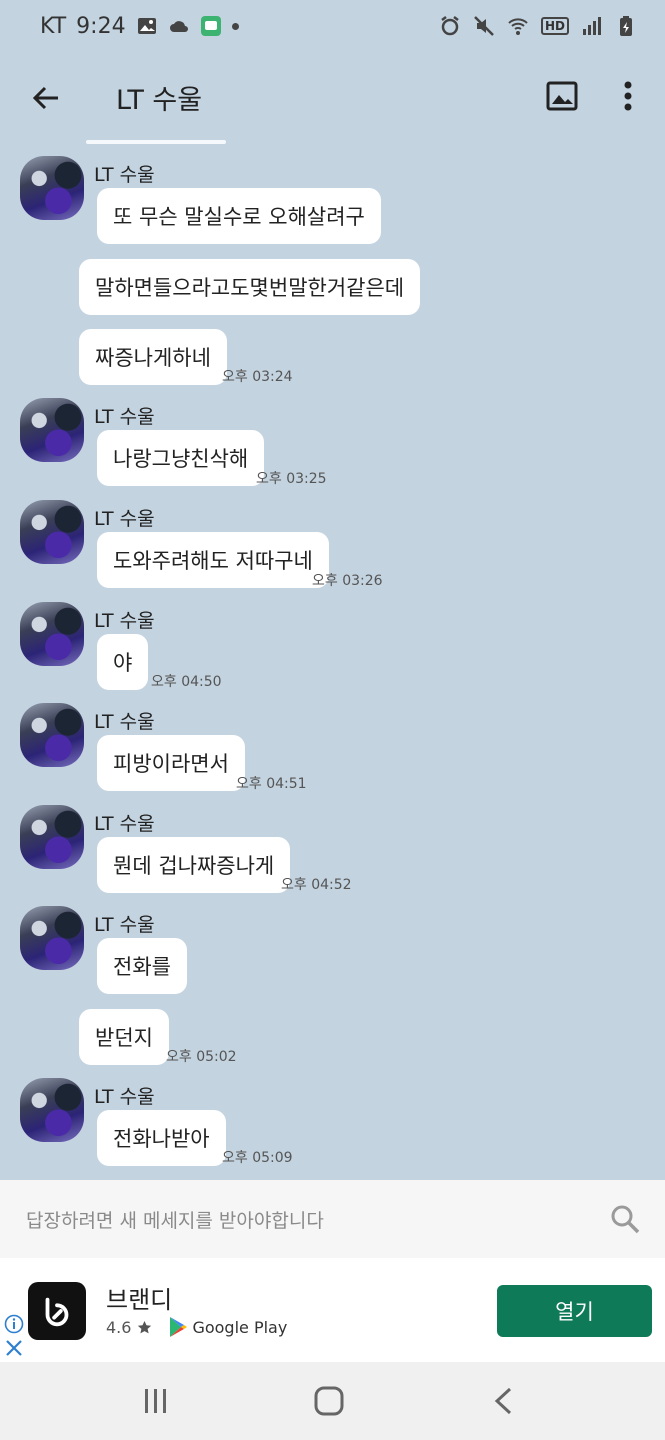 This screenshot has width=665, height=1440. What do you see at coordinates (124, 1037) in the screenshot?
I see `message-bubble: 받던지` at bounding box center [124, 1037].